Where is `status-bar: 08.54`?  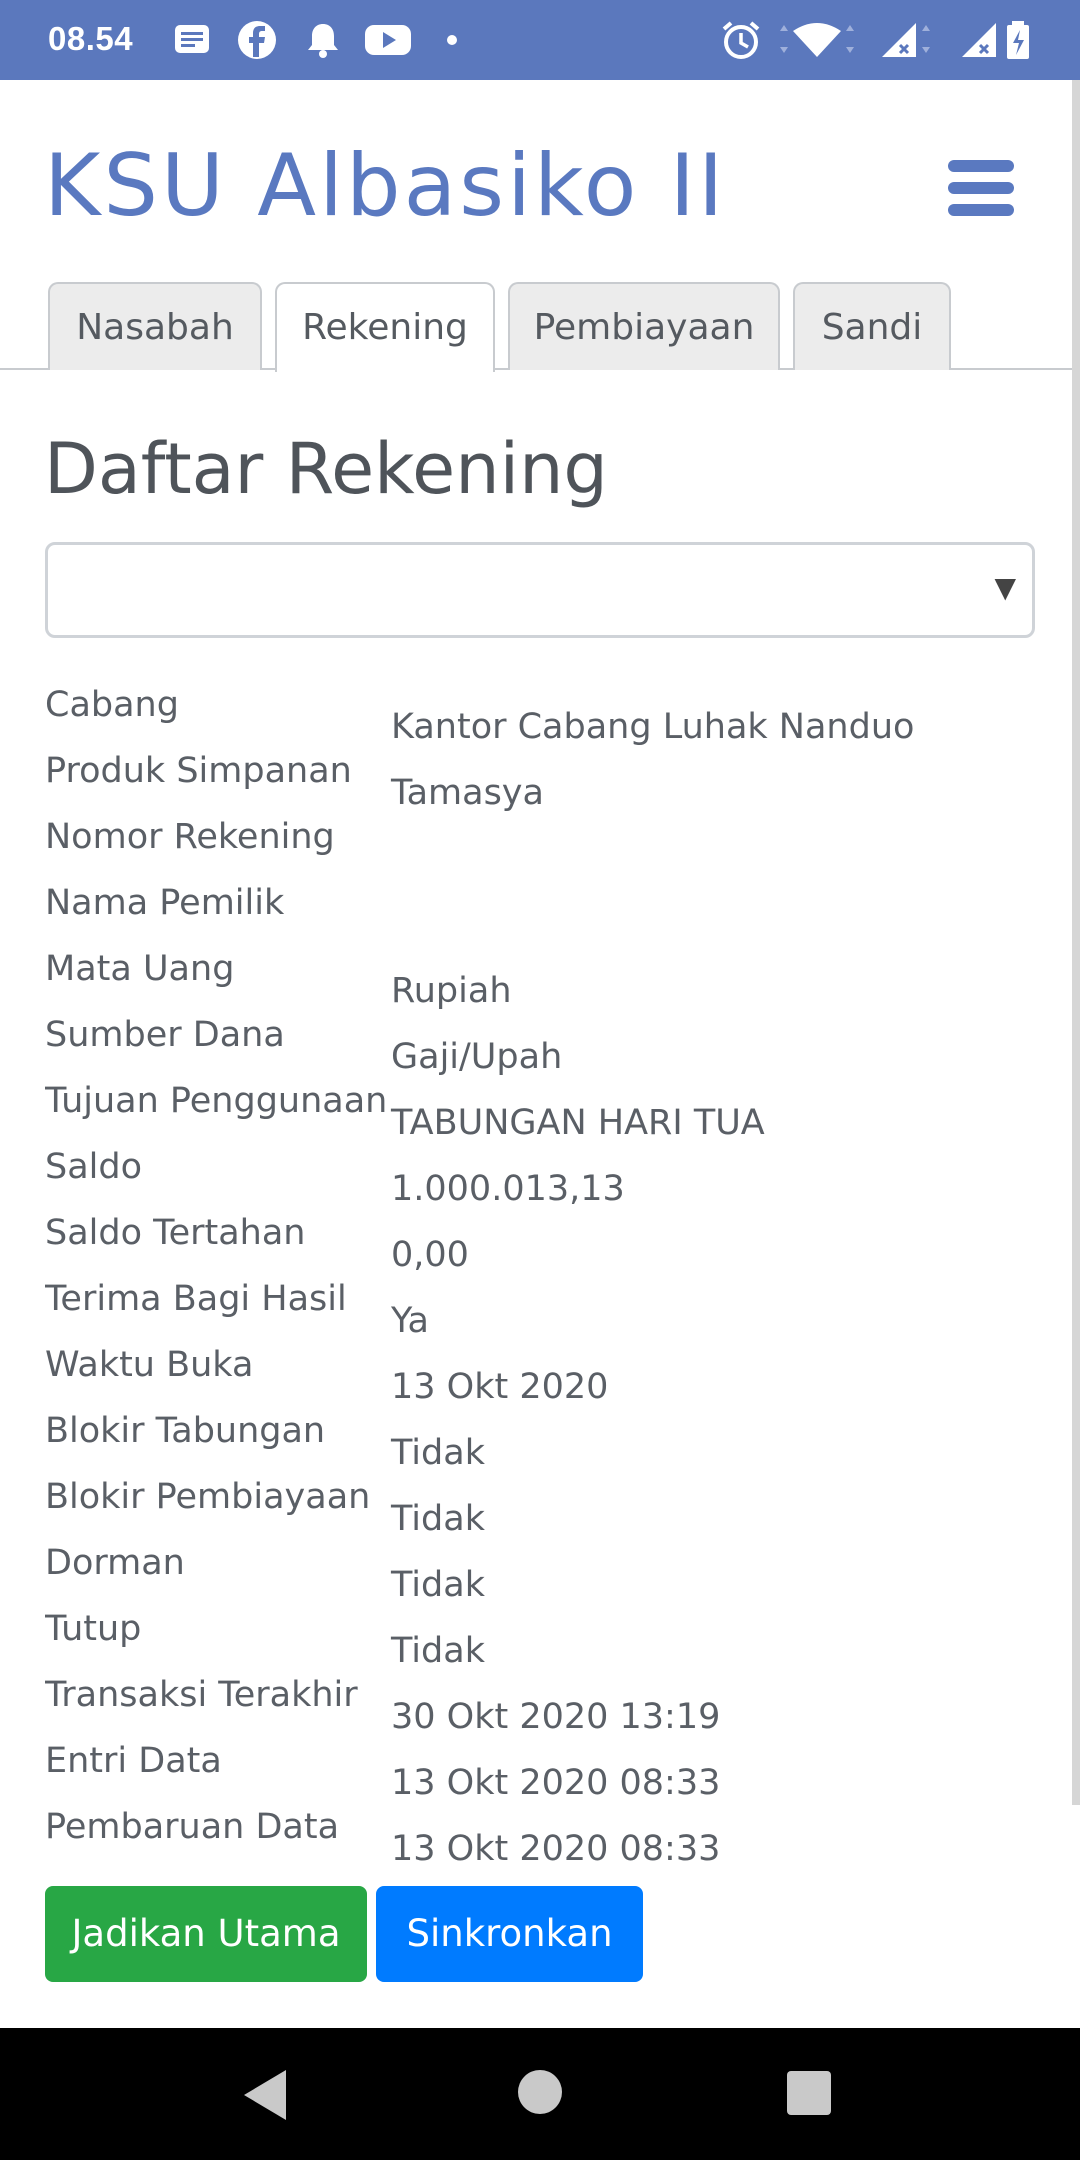 status-bar: 08.54 is located at coordinates (540, 40).